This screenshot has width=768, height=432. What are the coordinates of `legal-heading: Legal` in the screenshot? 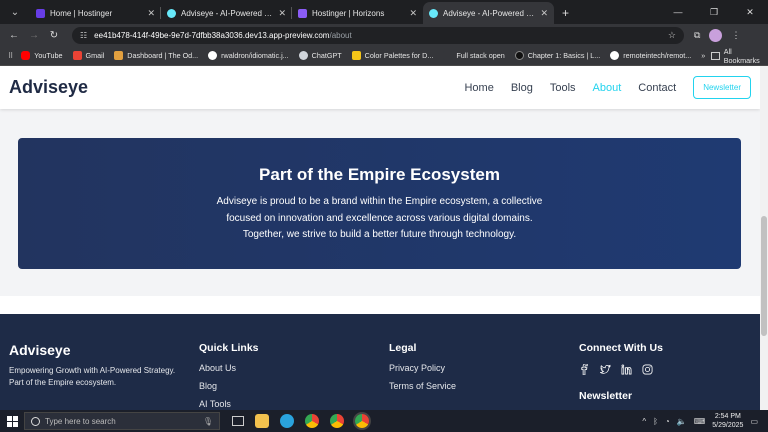 It's located at (403, 348).